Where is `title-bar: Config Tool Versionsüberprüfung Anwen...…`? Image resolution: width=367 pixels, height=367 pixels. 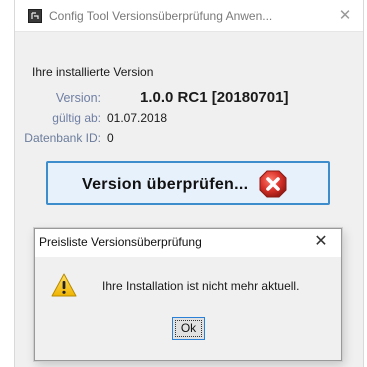 title-bar: Config Tool Versionsüberprüfung Anwen...… is located at coordinates (189, 16).